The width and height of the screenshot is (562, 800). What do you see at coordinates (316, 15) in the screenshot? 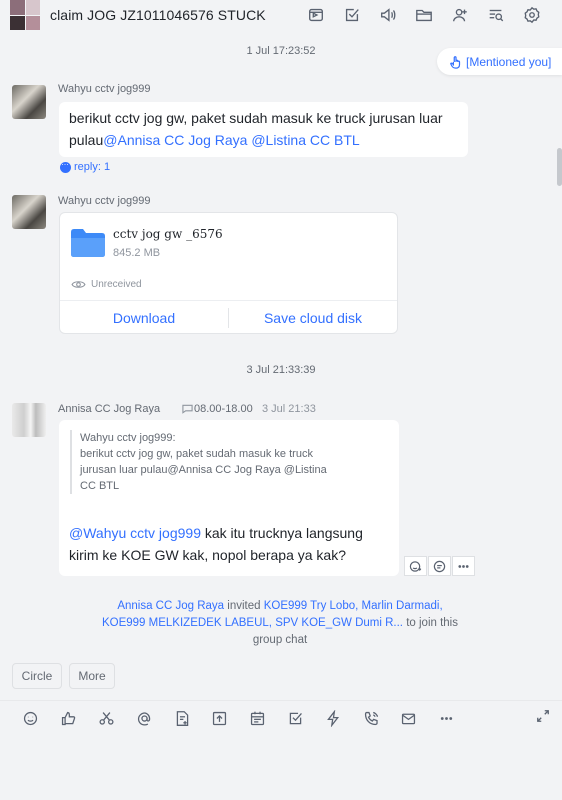
I see `video-call-icon` at bounding box center [316, 15].